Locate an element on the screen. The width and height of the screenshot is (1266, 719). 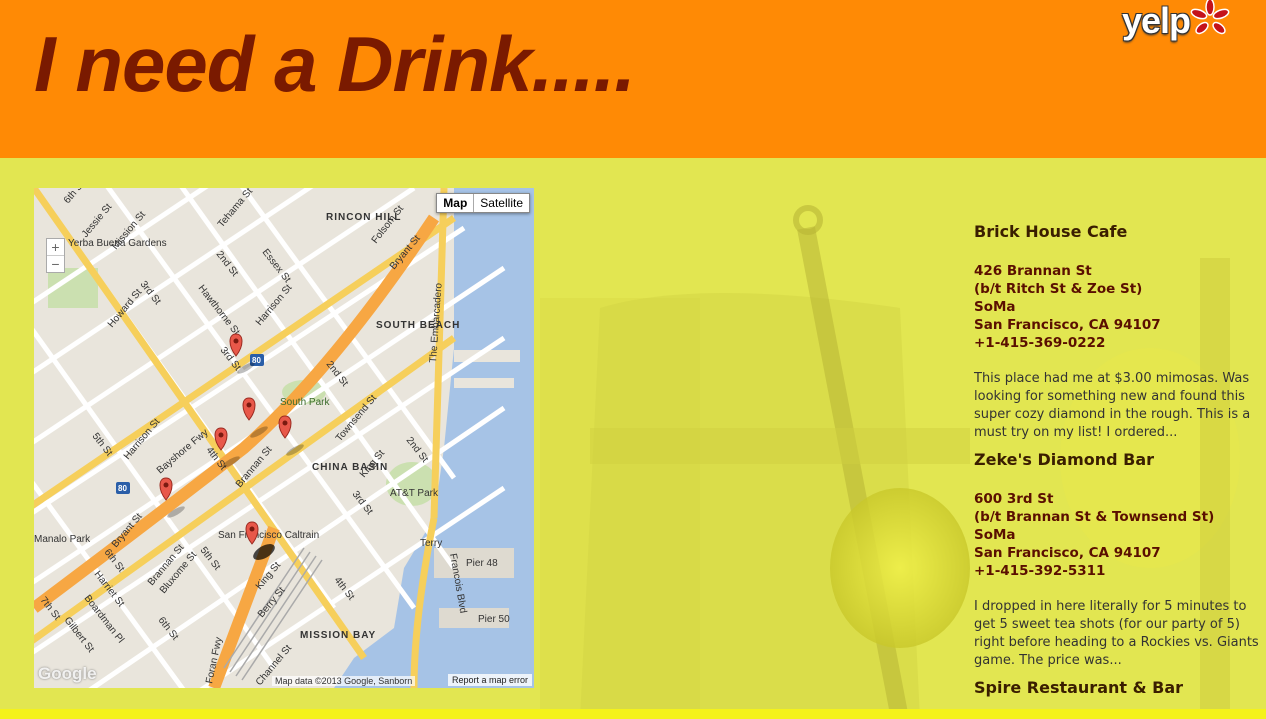
business-name: Zeke's Diamond Bar is located at coordinates (1120, 460).